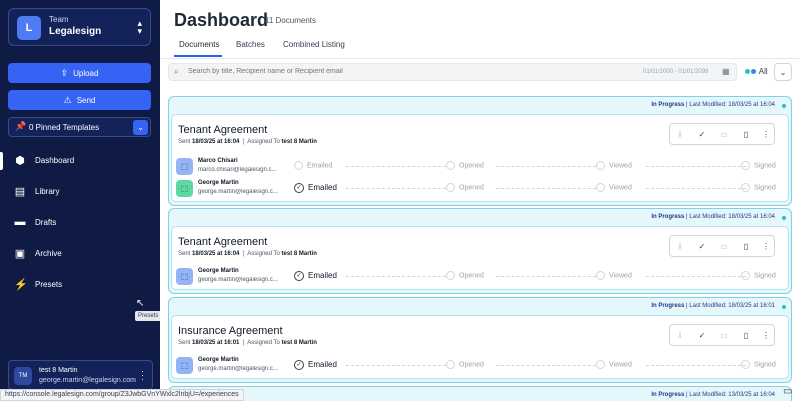 The height and width of the screenshot is (401, 800). Describe the element at coordinates (140, 303) in the screenshot. I see `mouse-cursor-icon: ↖` at that location.